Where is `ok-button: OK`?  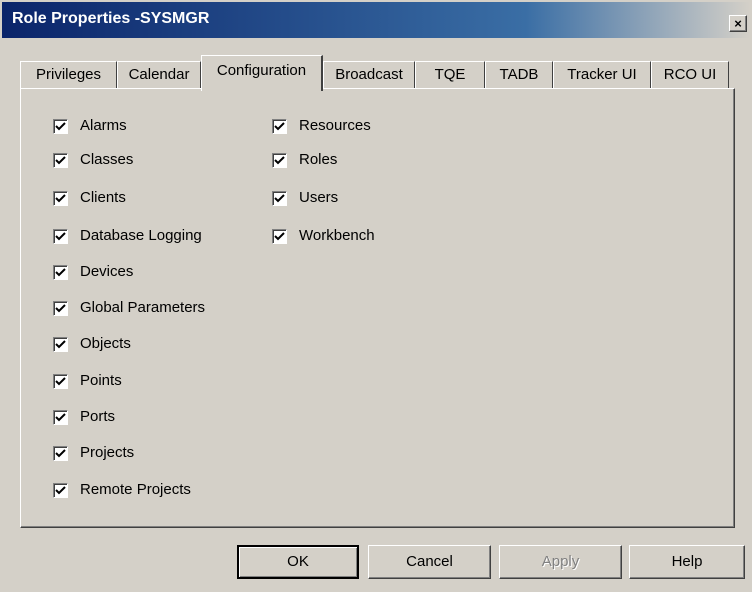
ok-button: OK is located at coordinates (298, 562).